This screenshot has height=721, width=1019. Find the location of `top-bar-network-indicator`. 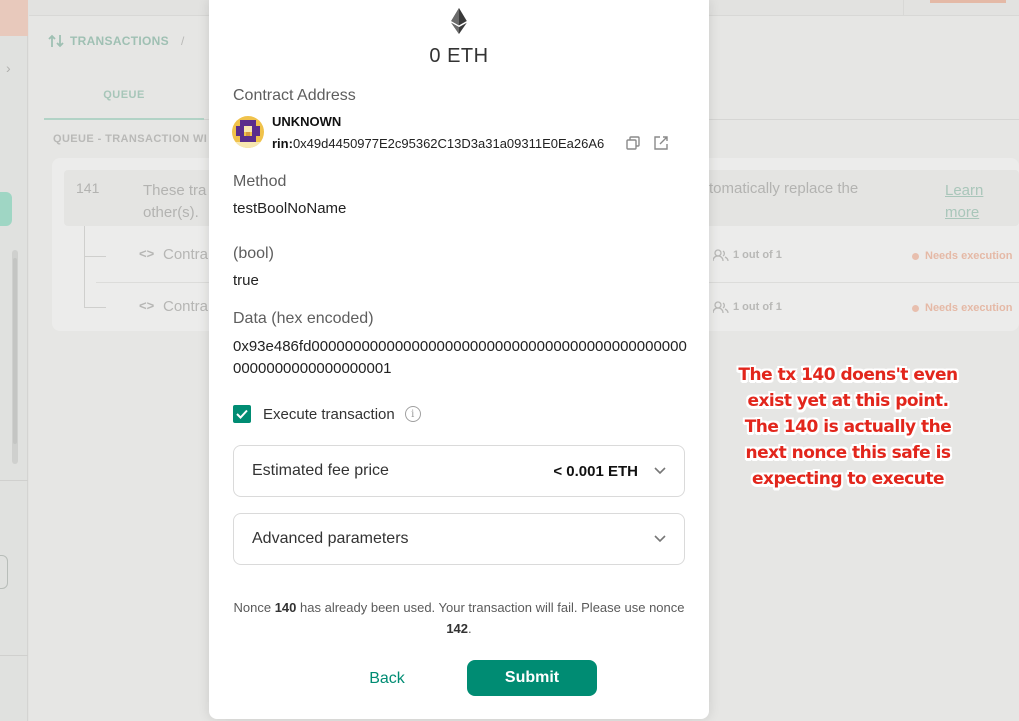

top-bar-network-indicator is located at coordinates (968, 1).